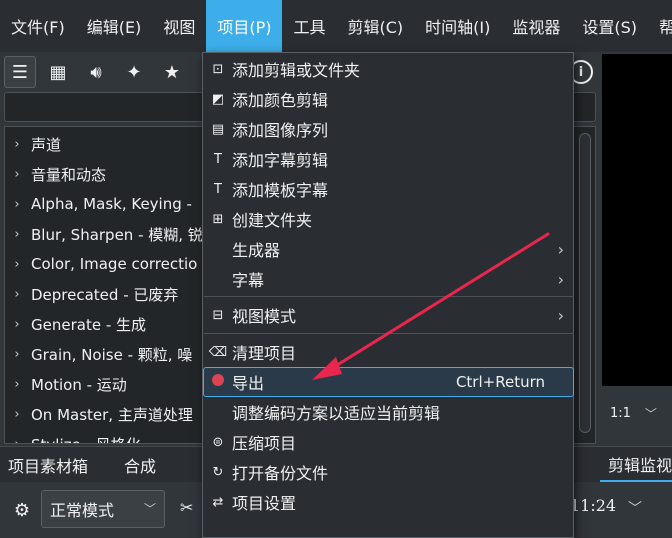 The height and width of the screenshot is (538, 672). What do you see at coordinates (389, 472) in the screenshot?
I see `menu-item-open-backup: ↻ 打开备份文件` at bounding box center [389, 472].